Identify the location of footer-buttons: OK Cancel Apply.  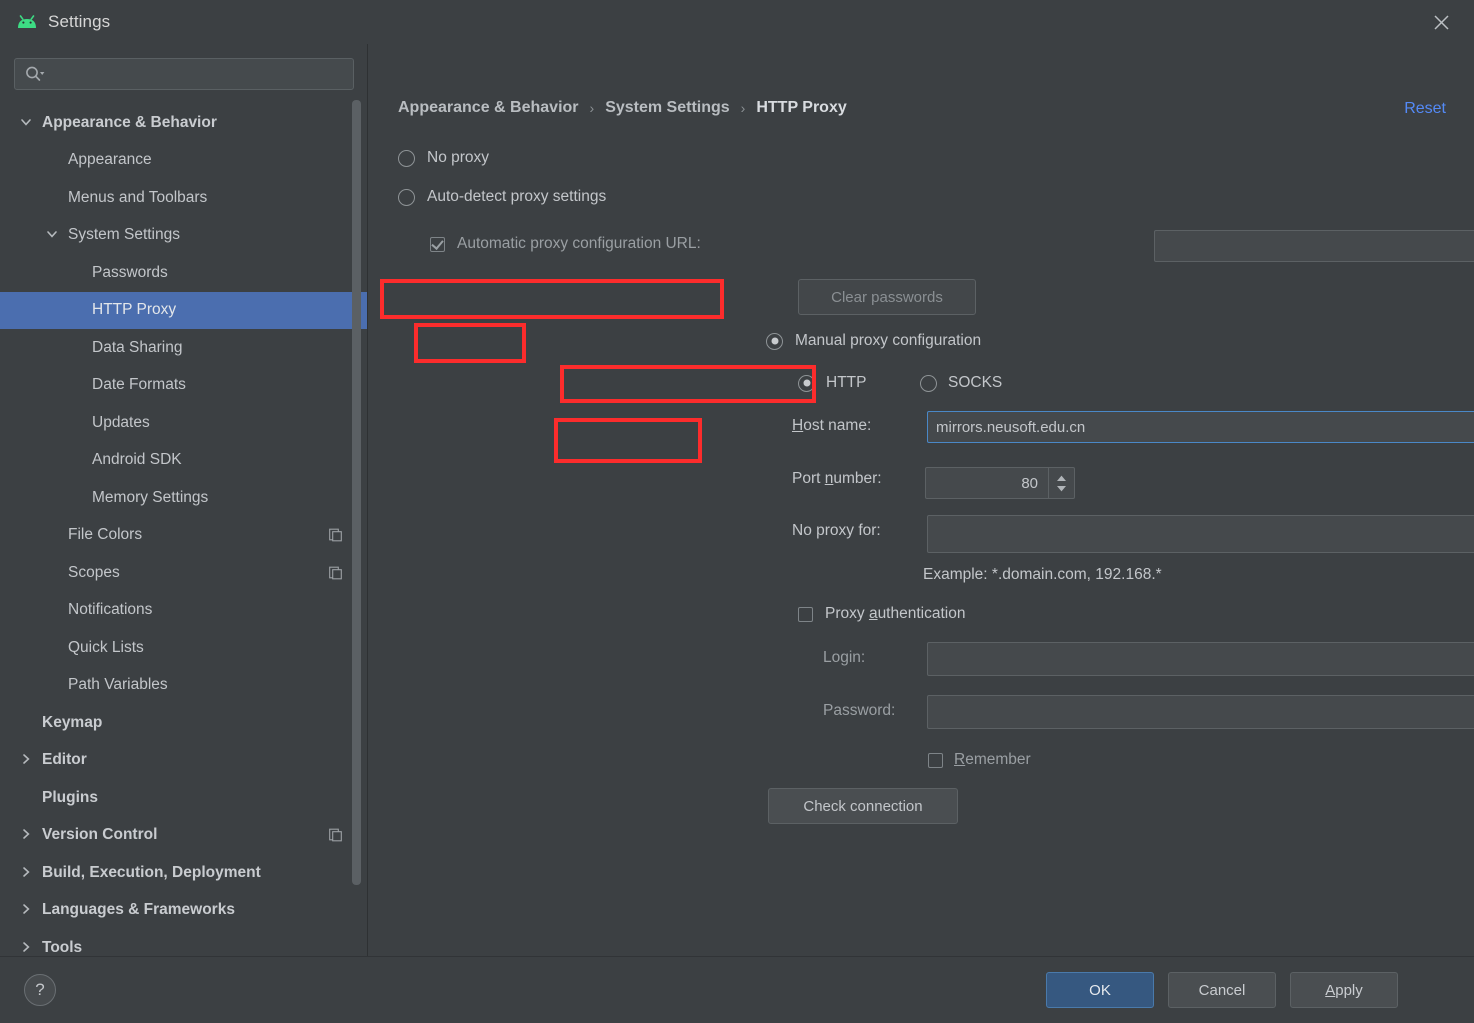
(1222, 990).